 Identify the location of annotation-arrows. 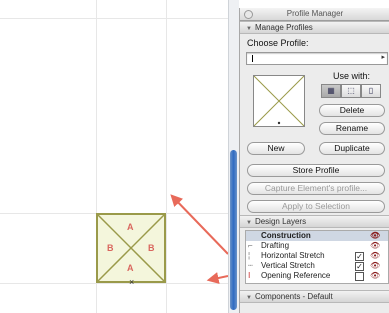
(199, 239).